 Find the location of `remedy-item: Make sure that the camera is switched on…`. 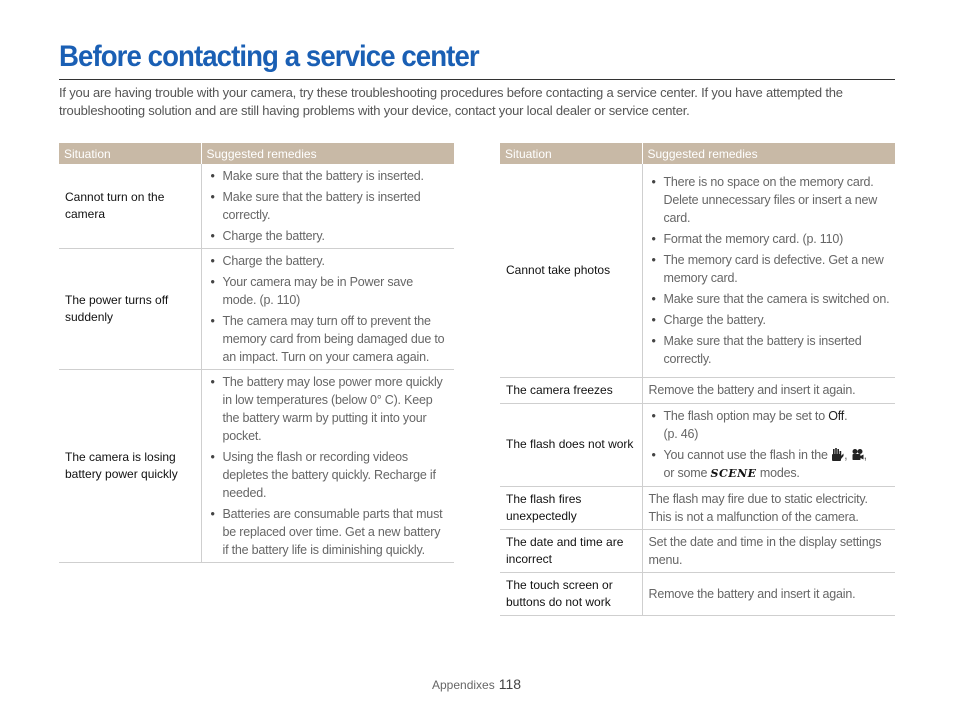

remedy-item: Make sure that the camera is switched on… is located at coordinates (770, 299).